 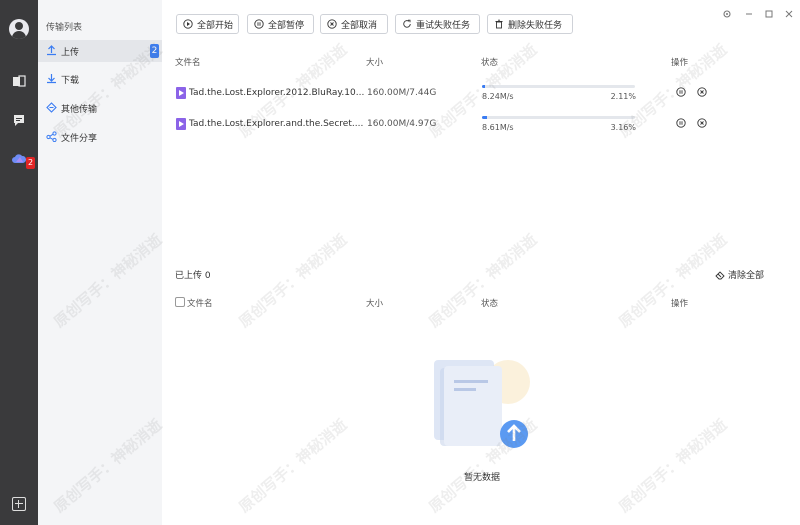 I want to click on settings-icon, so click(x=727, y=14).